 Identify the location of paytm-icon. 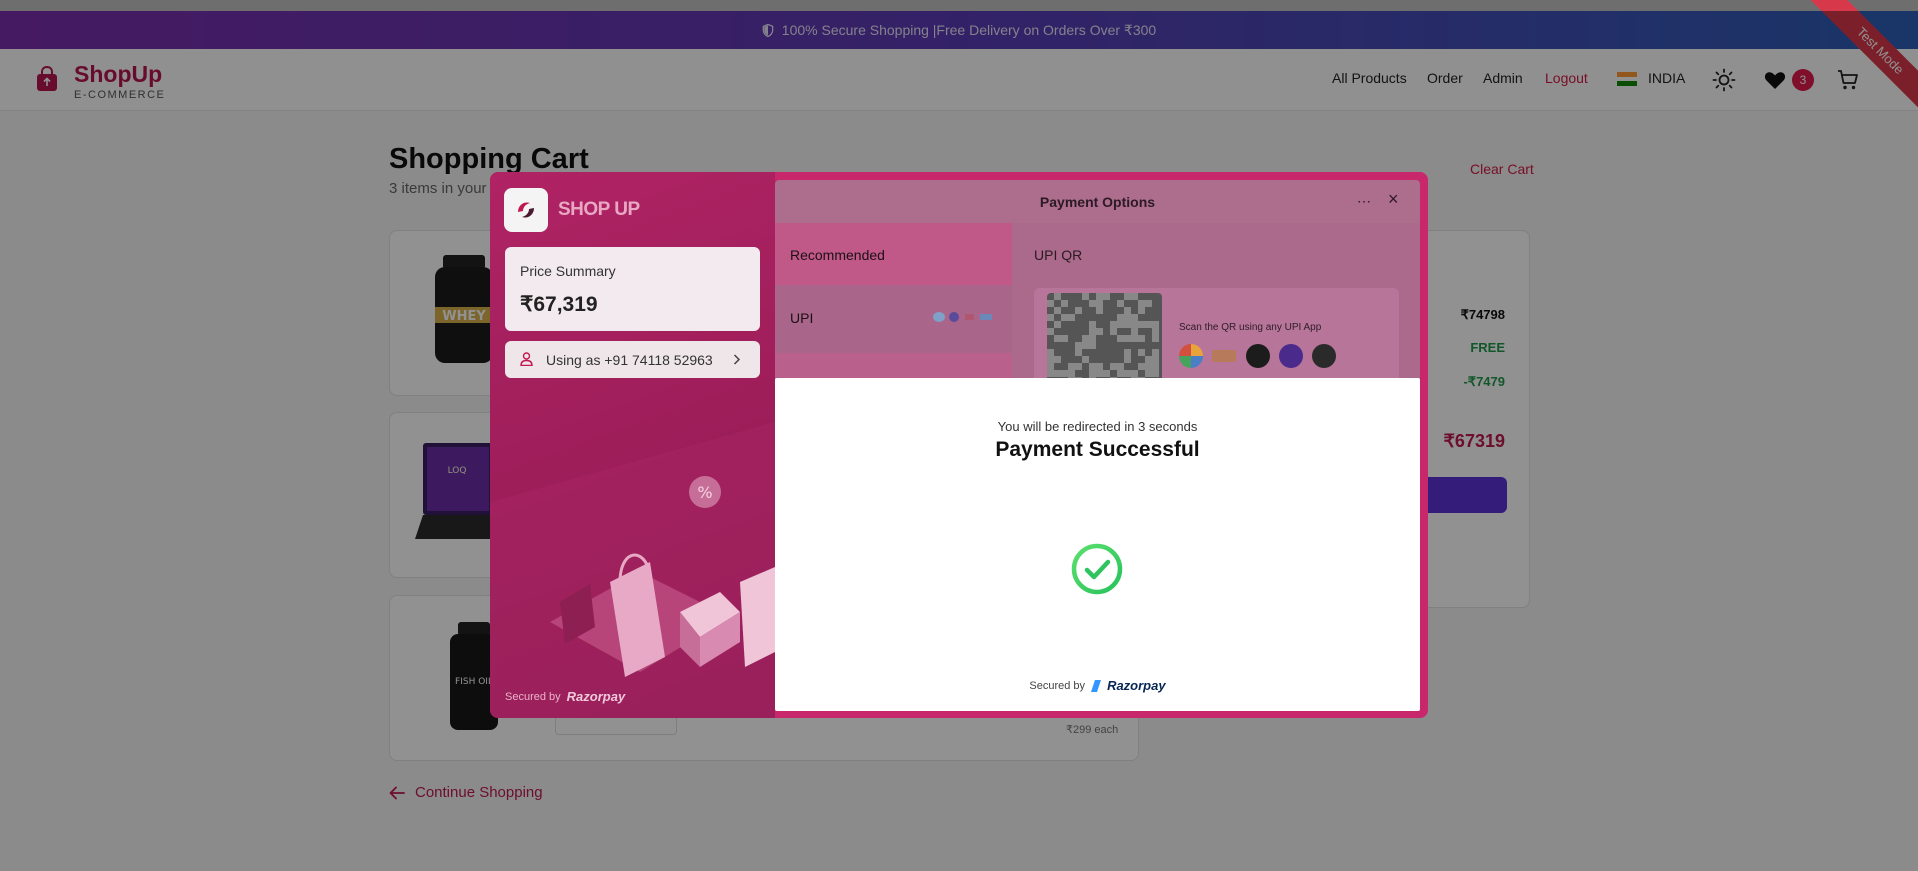
(986, 317).